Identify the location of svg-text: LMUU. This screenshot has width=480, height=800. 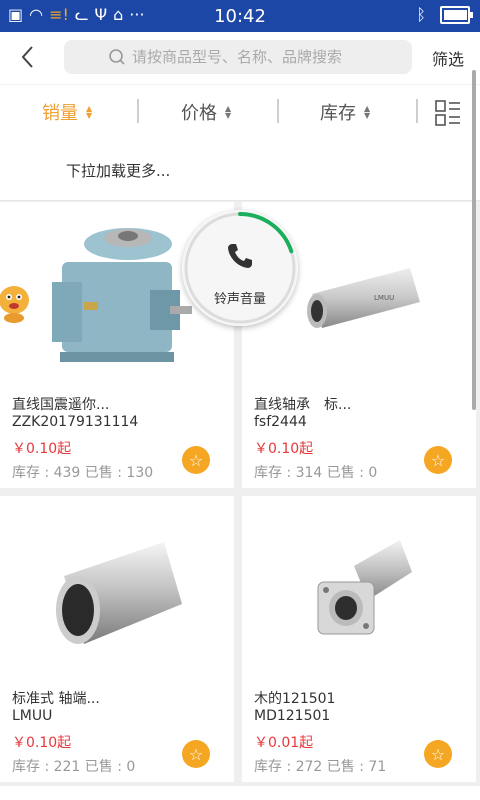
(384, 298).